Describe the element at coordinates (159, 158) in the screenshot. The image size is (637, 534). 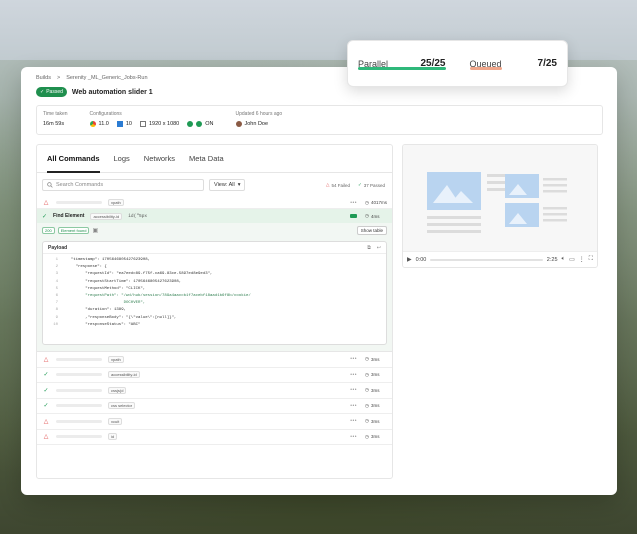
I see `tab-networks: Networks` at that location.